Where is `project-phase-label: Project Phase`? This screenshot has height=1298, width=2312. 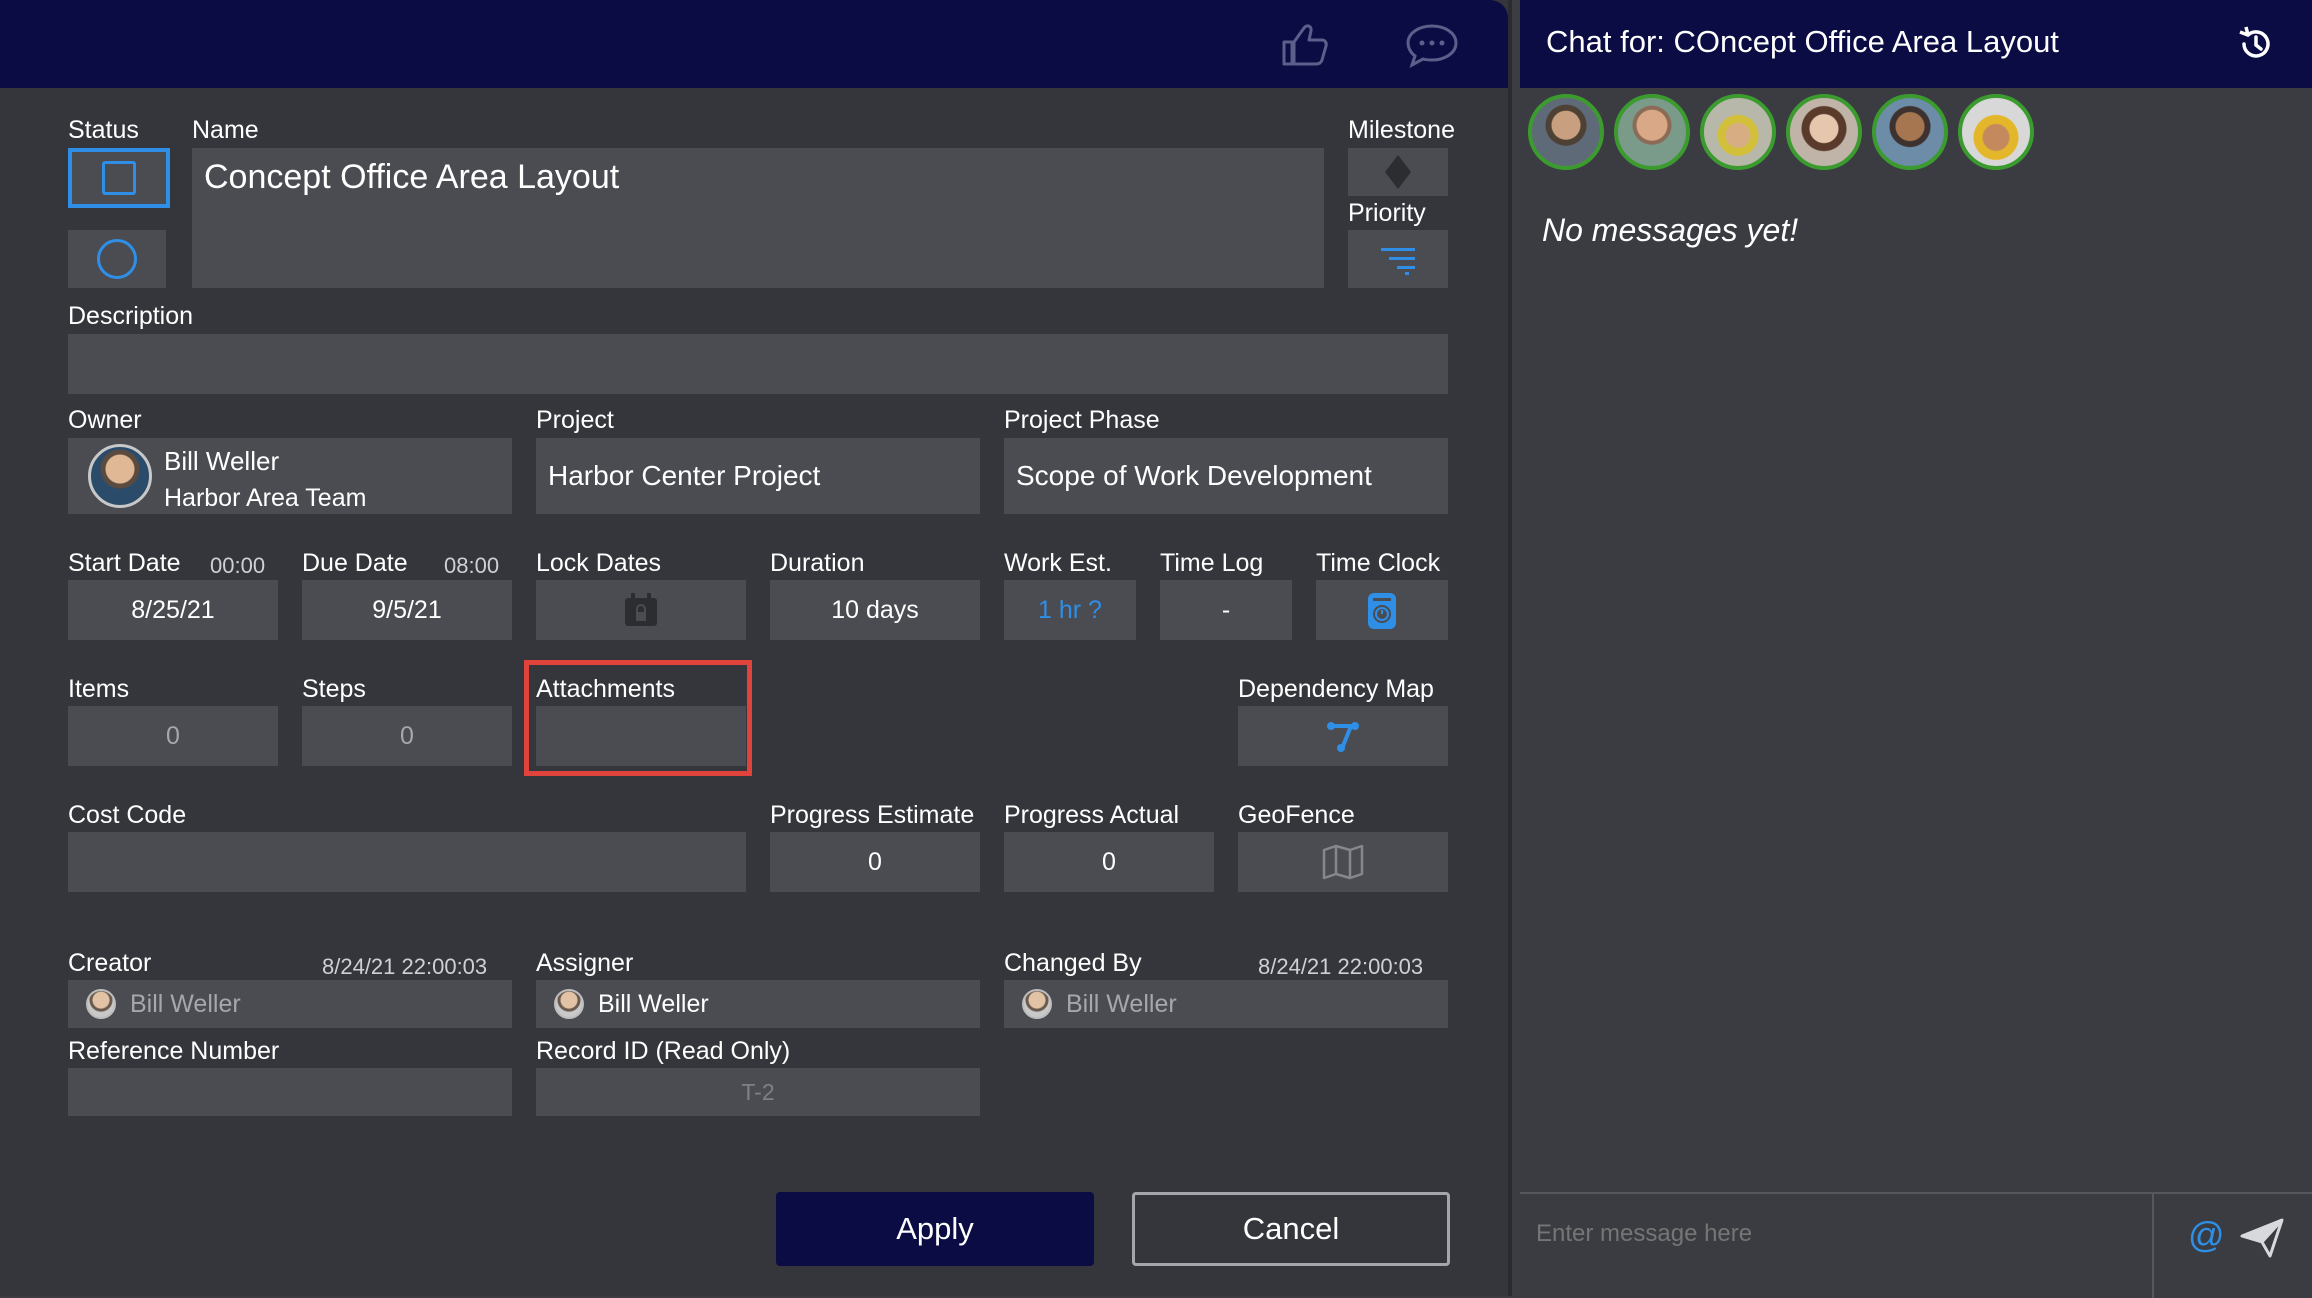
project-phase-label: Project Phase is located at coordinates (1082, 420).